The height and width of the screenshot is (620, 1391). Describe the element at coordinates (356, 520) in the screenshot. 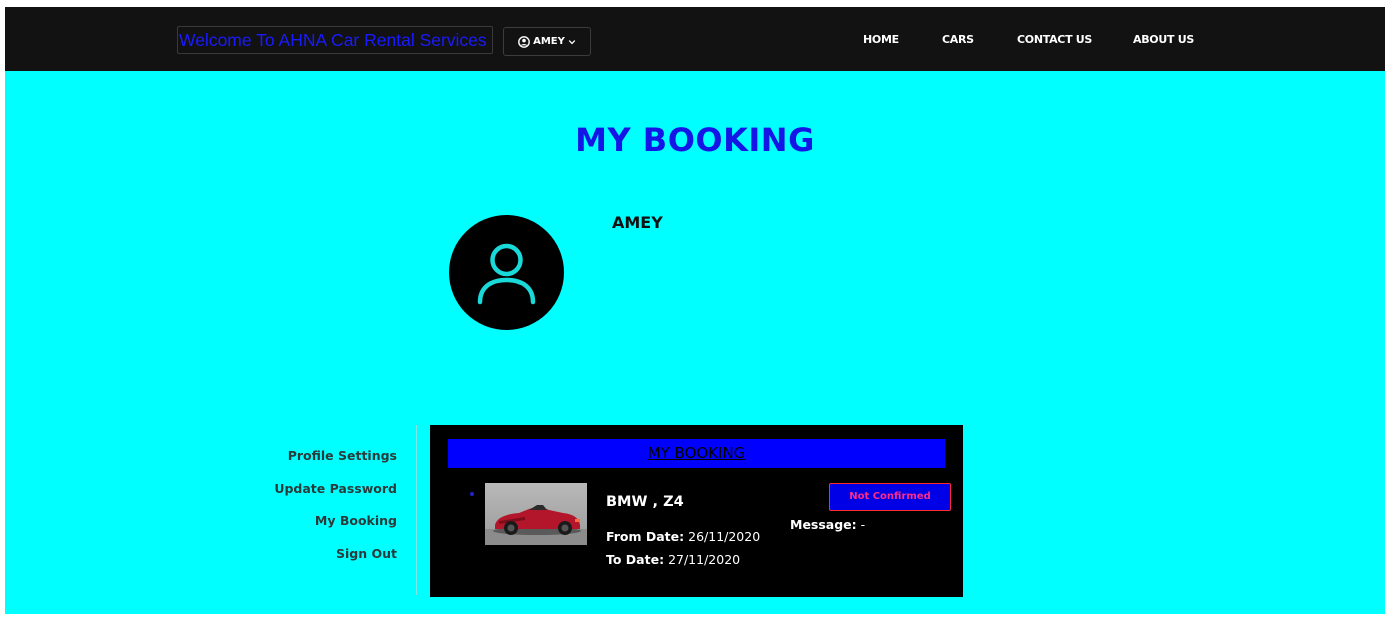

I see `sidebar-item-my-booking: My Booking` at that location.